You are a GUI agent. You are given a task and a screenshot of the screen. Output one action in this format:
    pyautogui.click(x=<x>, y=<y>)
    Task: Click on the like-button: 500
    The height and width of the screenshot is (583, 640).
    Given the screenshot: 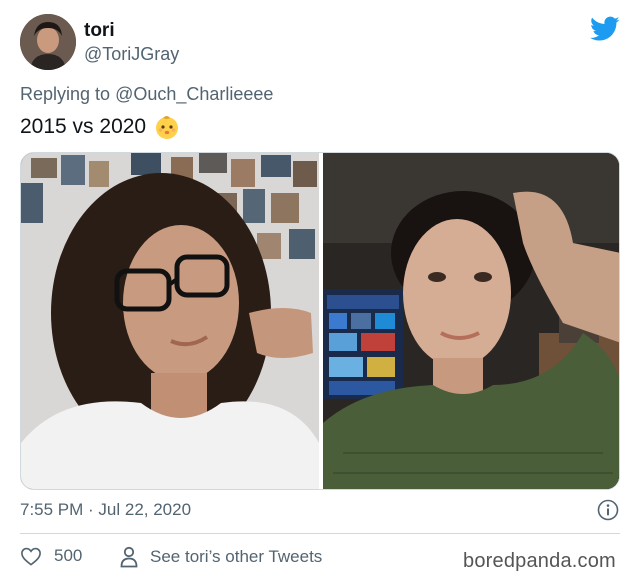 What is the action you would take?
    pyautogui.click(x=51, y=556)
    